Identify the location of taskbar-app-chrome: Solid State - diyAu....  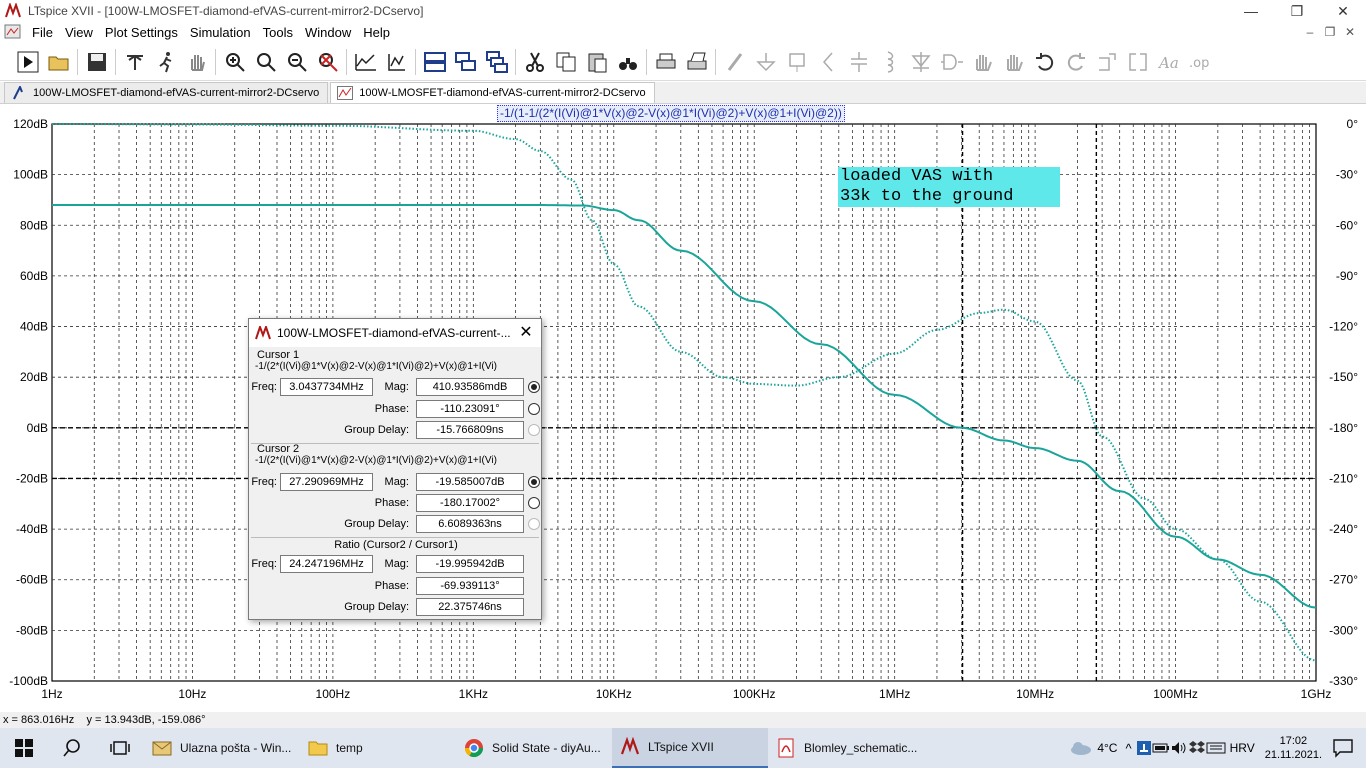
(534, 748).